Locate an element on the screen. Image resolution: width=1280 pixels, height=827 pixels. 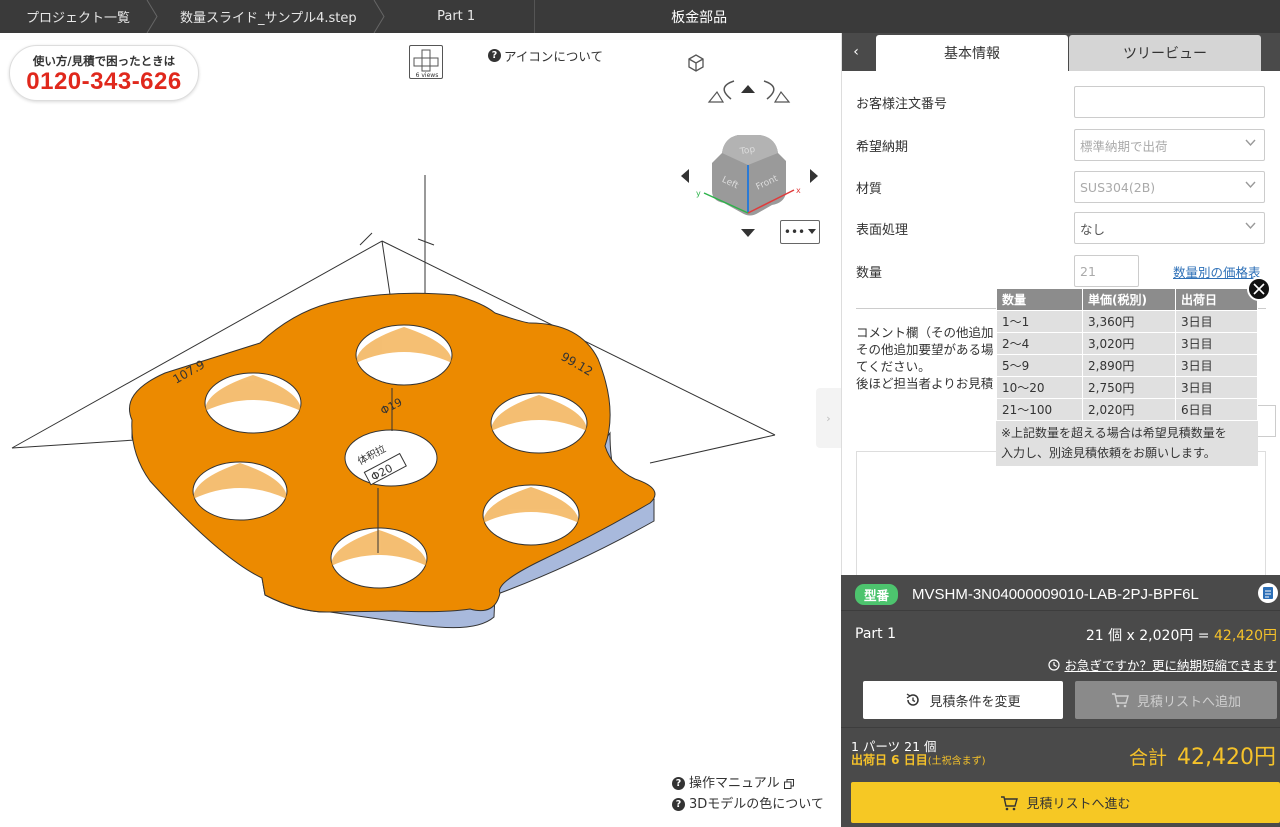
add-to-quote-list-button: 見積リストへ追加 is located at coordinates (1176, 700).